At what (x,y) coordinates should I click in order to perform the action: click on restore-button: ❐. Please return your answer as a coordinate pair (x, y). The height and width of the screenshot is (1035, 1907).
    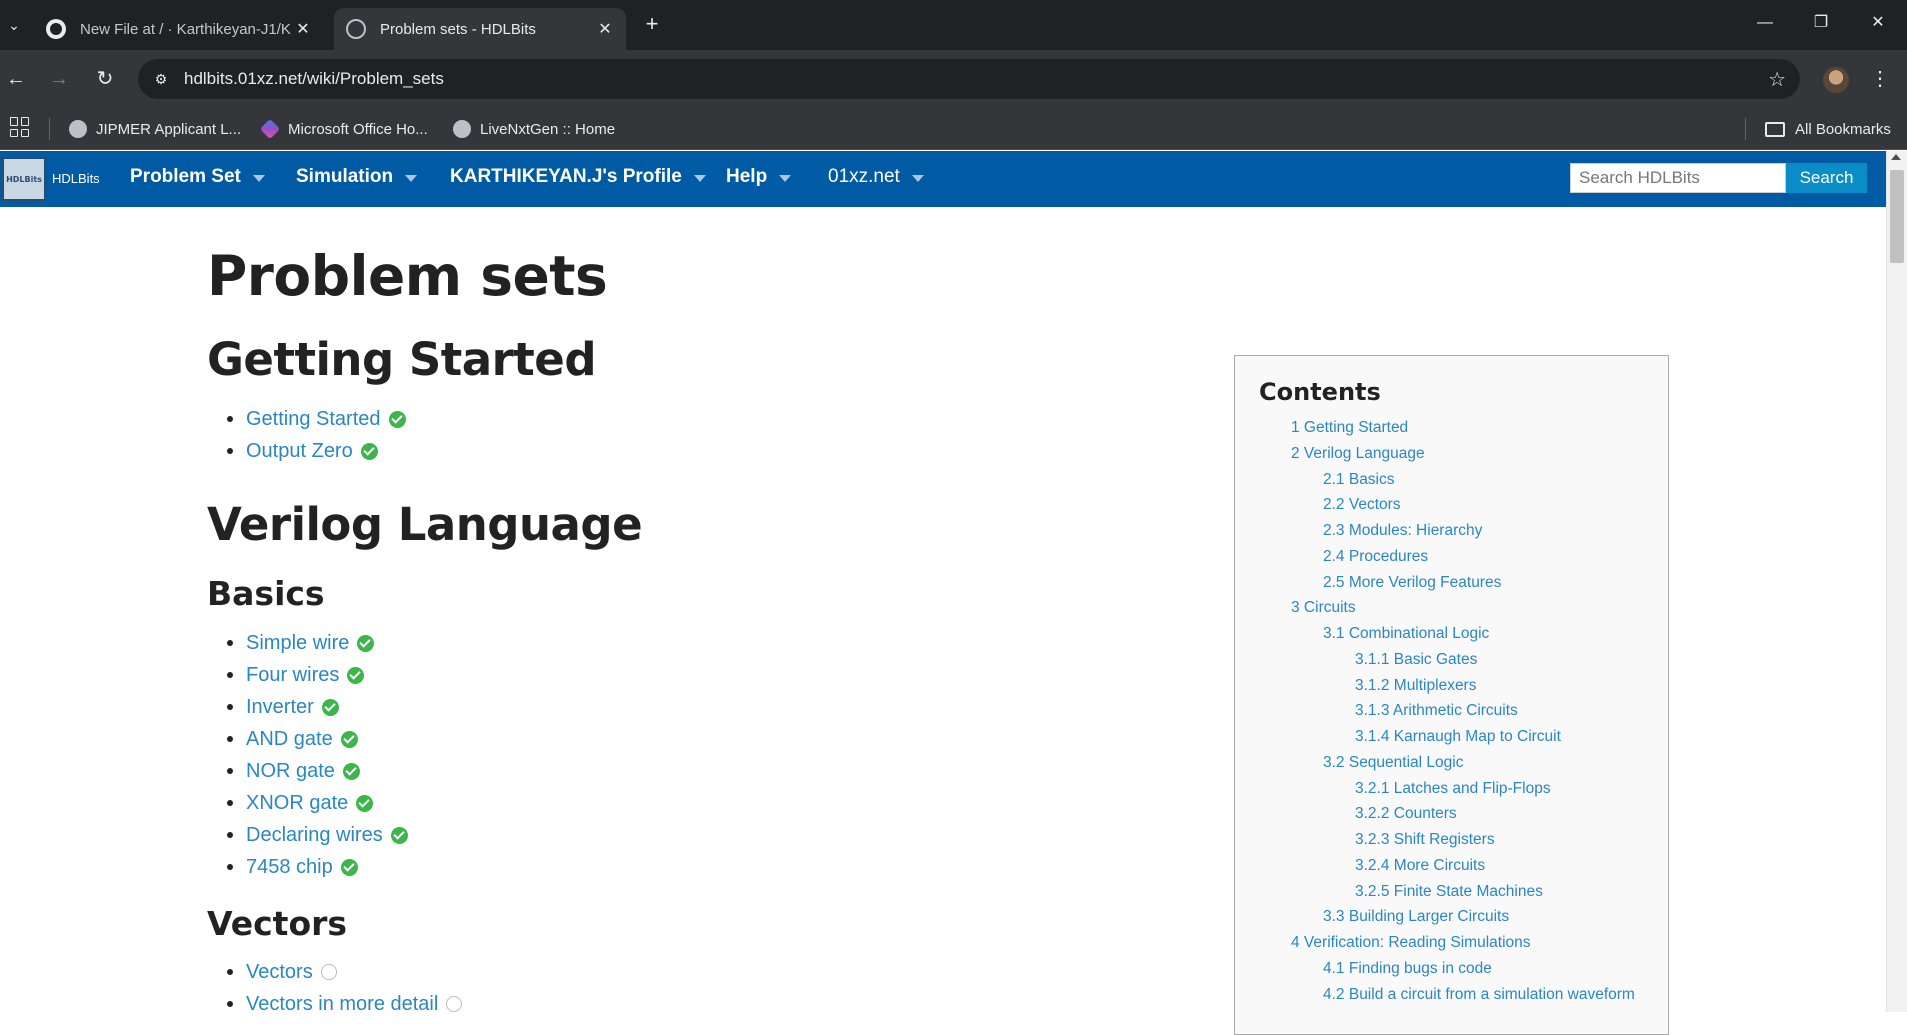
    Looking at the image, I should click on (1821, 23).